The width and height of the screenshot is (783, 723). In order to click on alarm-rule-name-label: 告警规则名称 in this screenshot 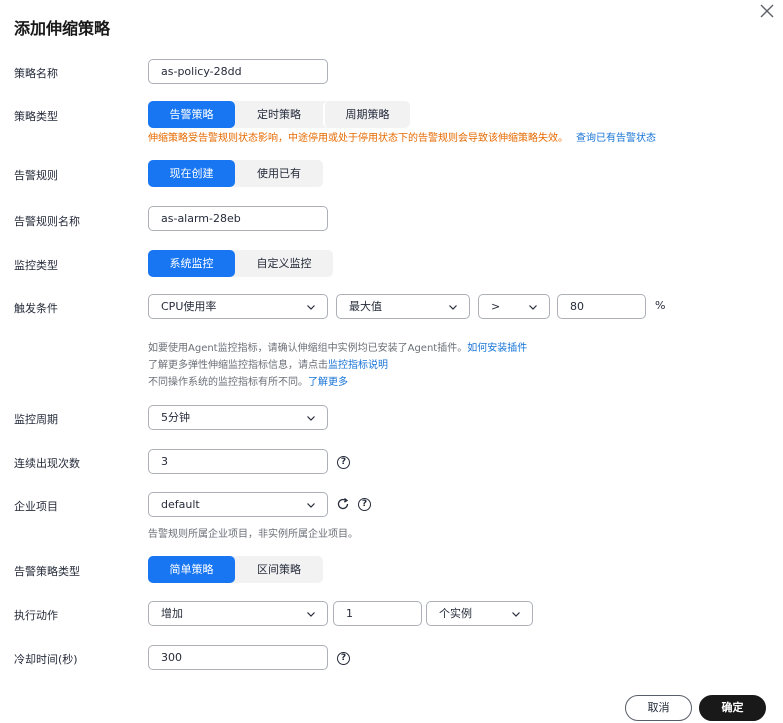, I will do `click(47, 221)`.